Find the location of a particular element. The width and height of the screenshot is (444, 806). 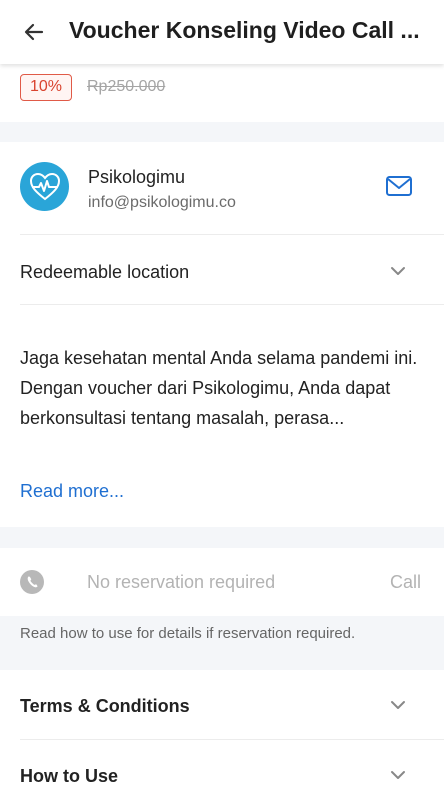

redeemable-location-label: Redeemable location is located at coordinates (105, 272).